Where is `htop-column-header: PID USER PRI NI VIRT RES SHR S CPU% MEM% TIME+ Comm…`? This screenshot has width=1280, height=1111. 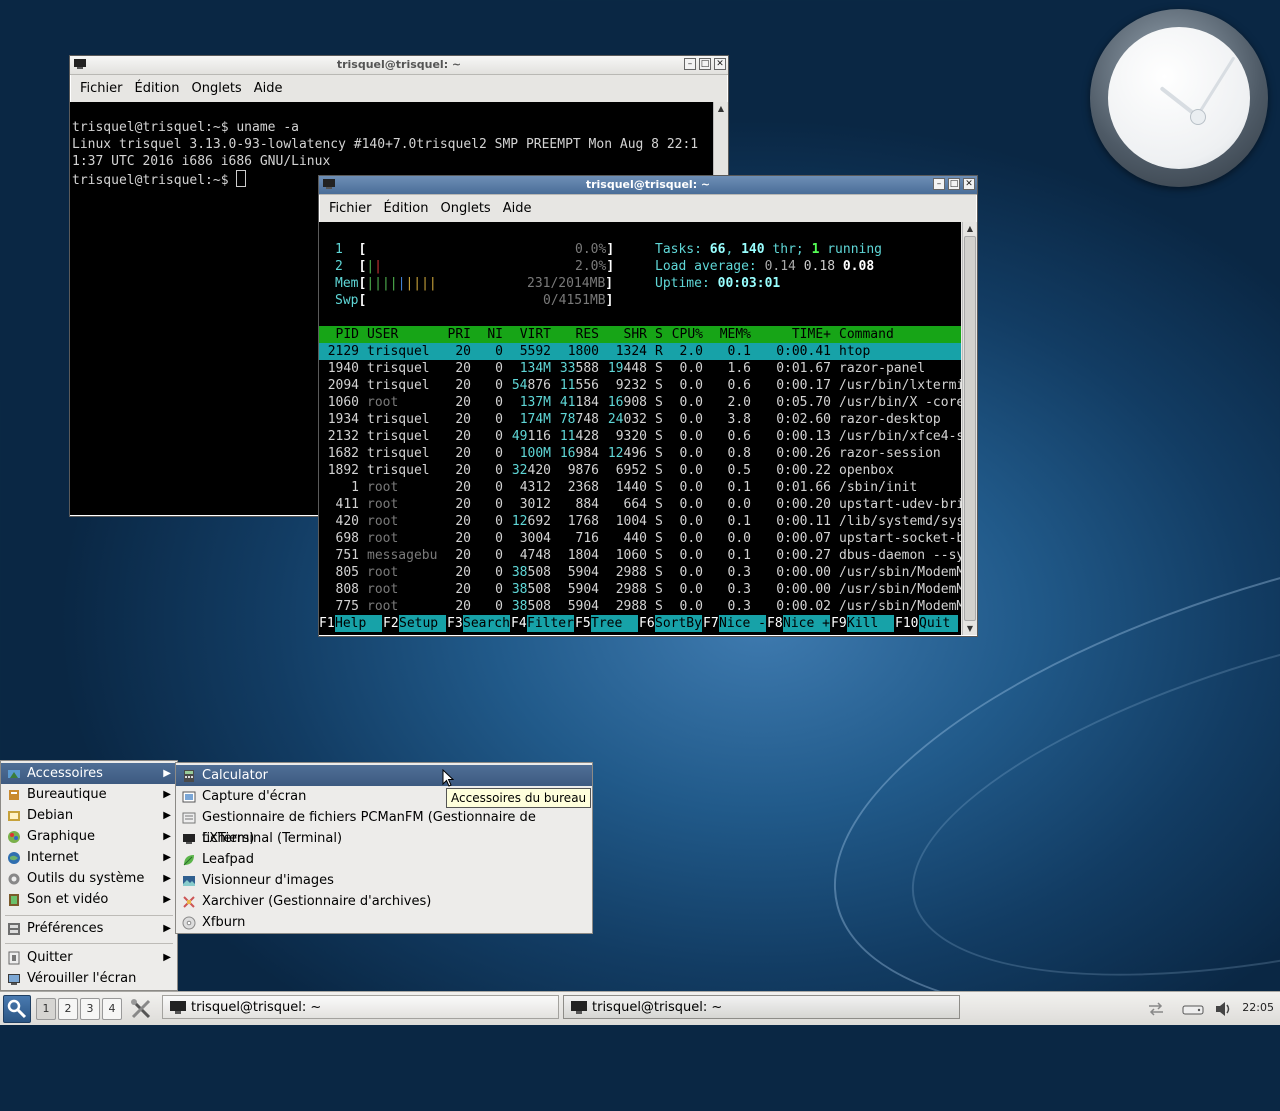
htop-column-header: PID USER PRI NI VIRT RES SHR S CPU% MEM% TIME+ Comm… is located at coordinates (640, 334).